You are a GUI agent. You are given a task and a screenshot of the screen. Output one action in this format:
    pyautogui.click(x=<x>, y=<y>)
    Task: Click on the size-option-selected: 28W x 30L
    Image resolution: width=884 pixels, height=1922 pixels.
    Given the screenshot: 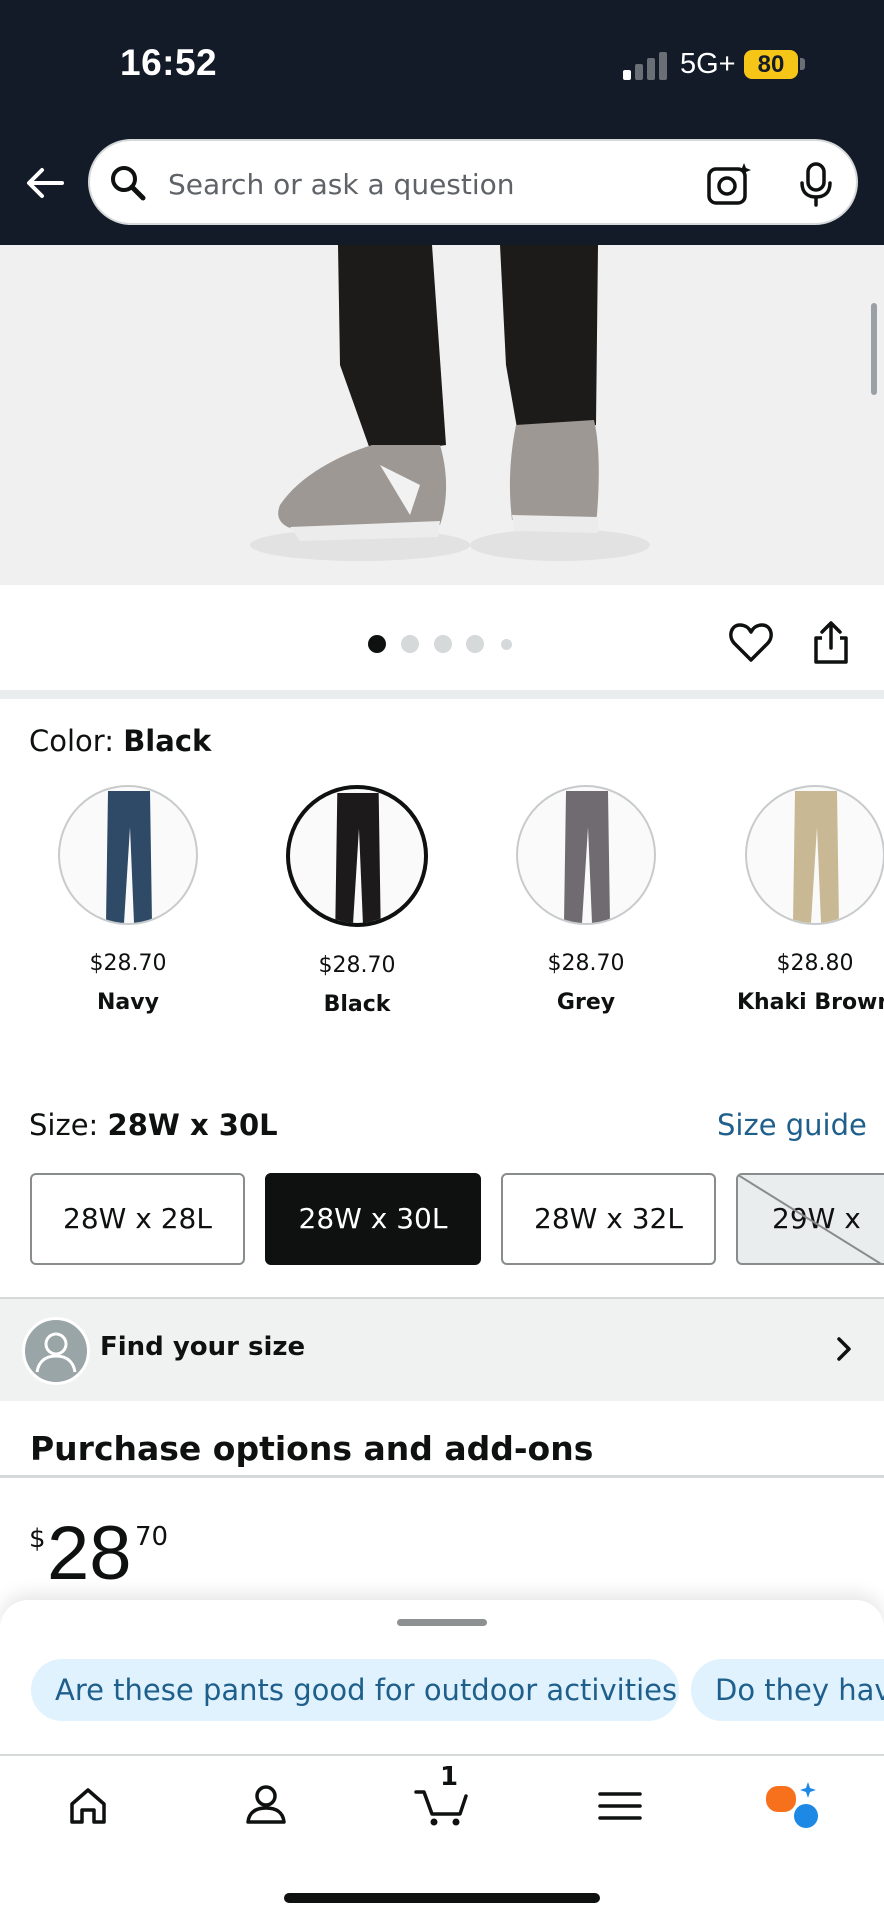 What is the action you would take?
    pyautogui.click(x=373, y=1219)
    